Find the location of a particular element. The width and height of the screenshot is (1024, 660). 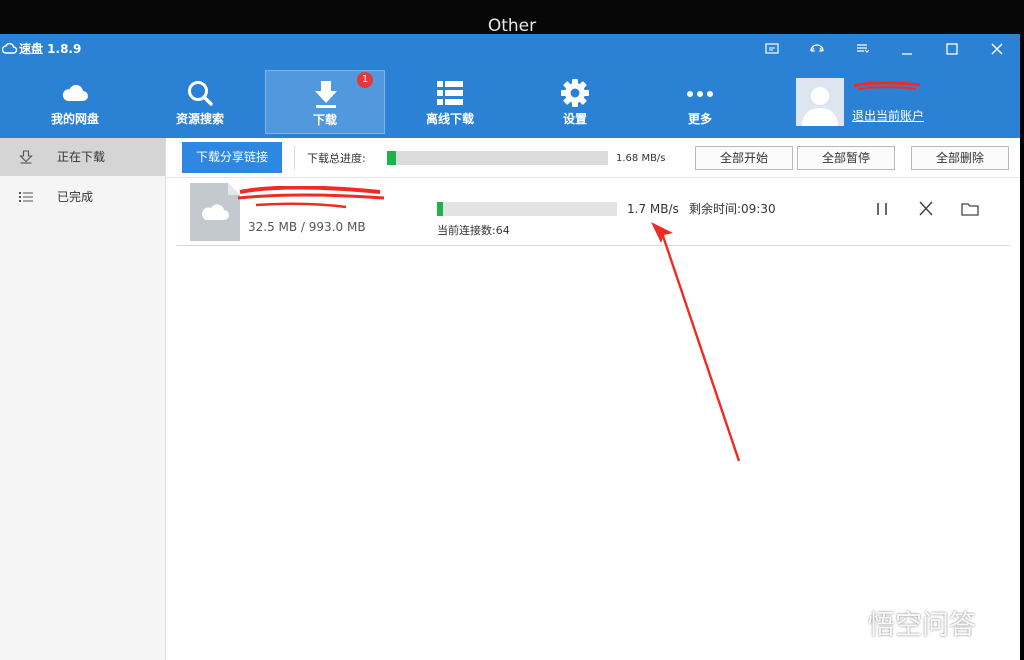

tool-resource-search: 资源搜索 is located at coordinates (200, 102).